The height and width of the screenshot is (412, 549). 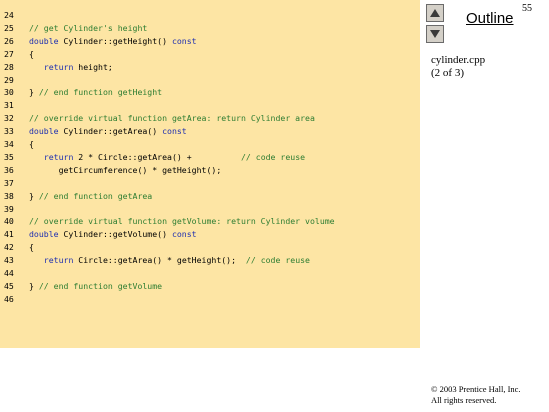 What do you see at coordinates (9, 66) in the screenshot?
I see `line-number: 28` at bounding box center [9, 66].